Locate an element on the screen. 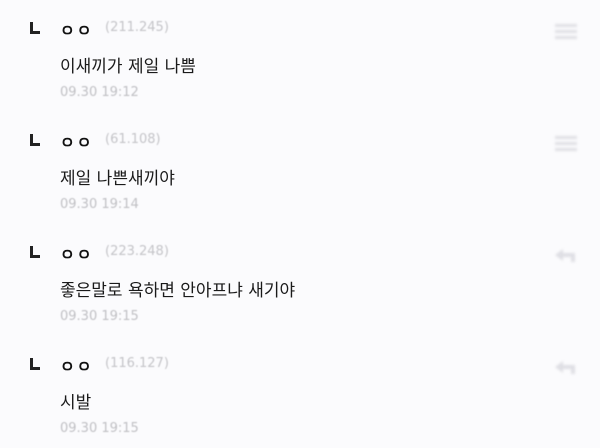 The height and width of the screenshot is (448, 600). comment-text: 시발 is located at coordinates (76, 403).